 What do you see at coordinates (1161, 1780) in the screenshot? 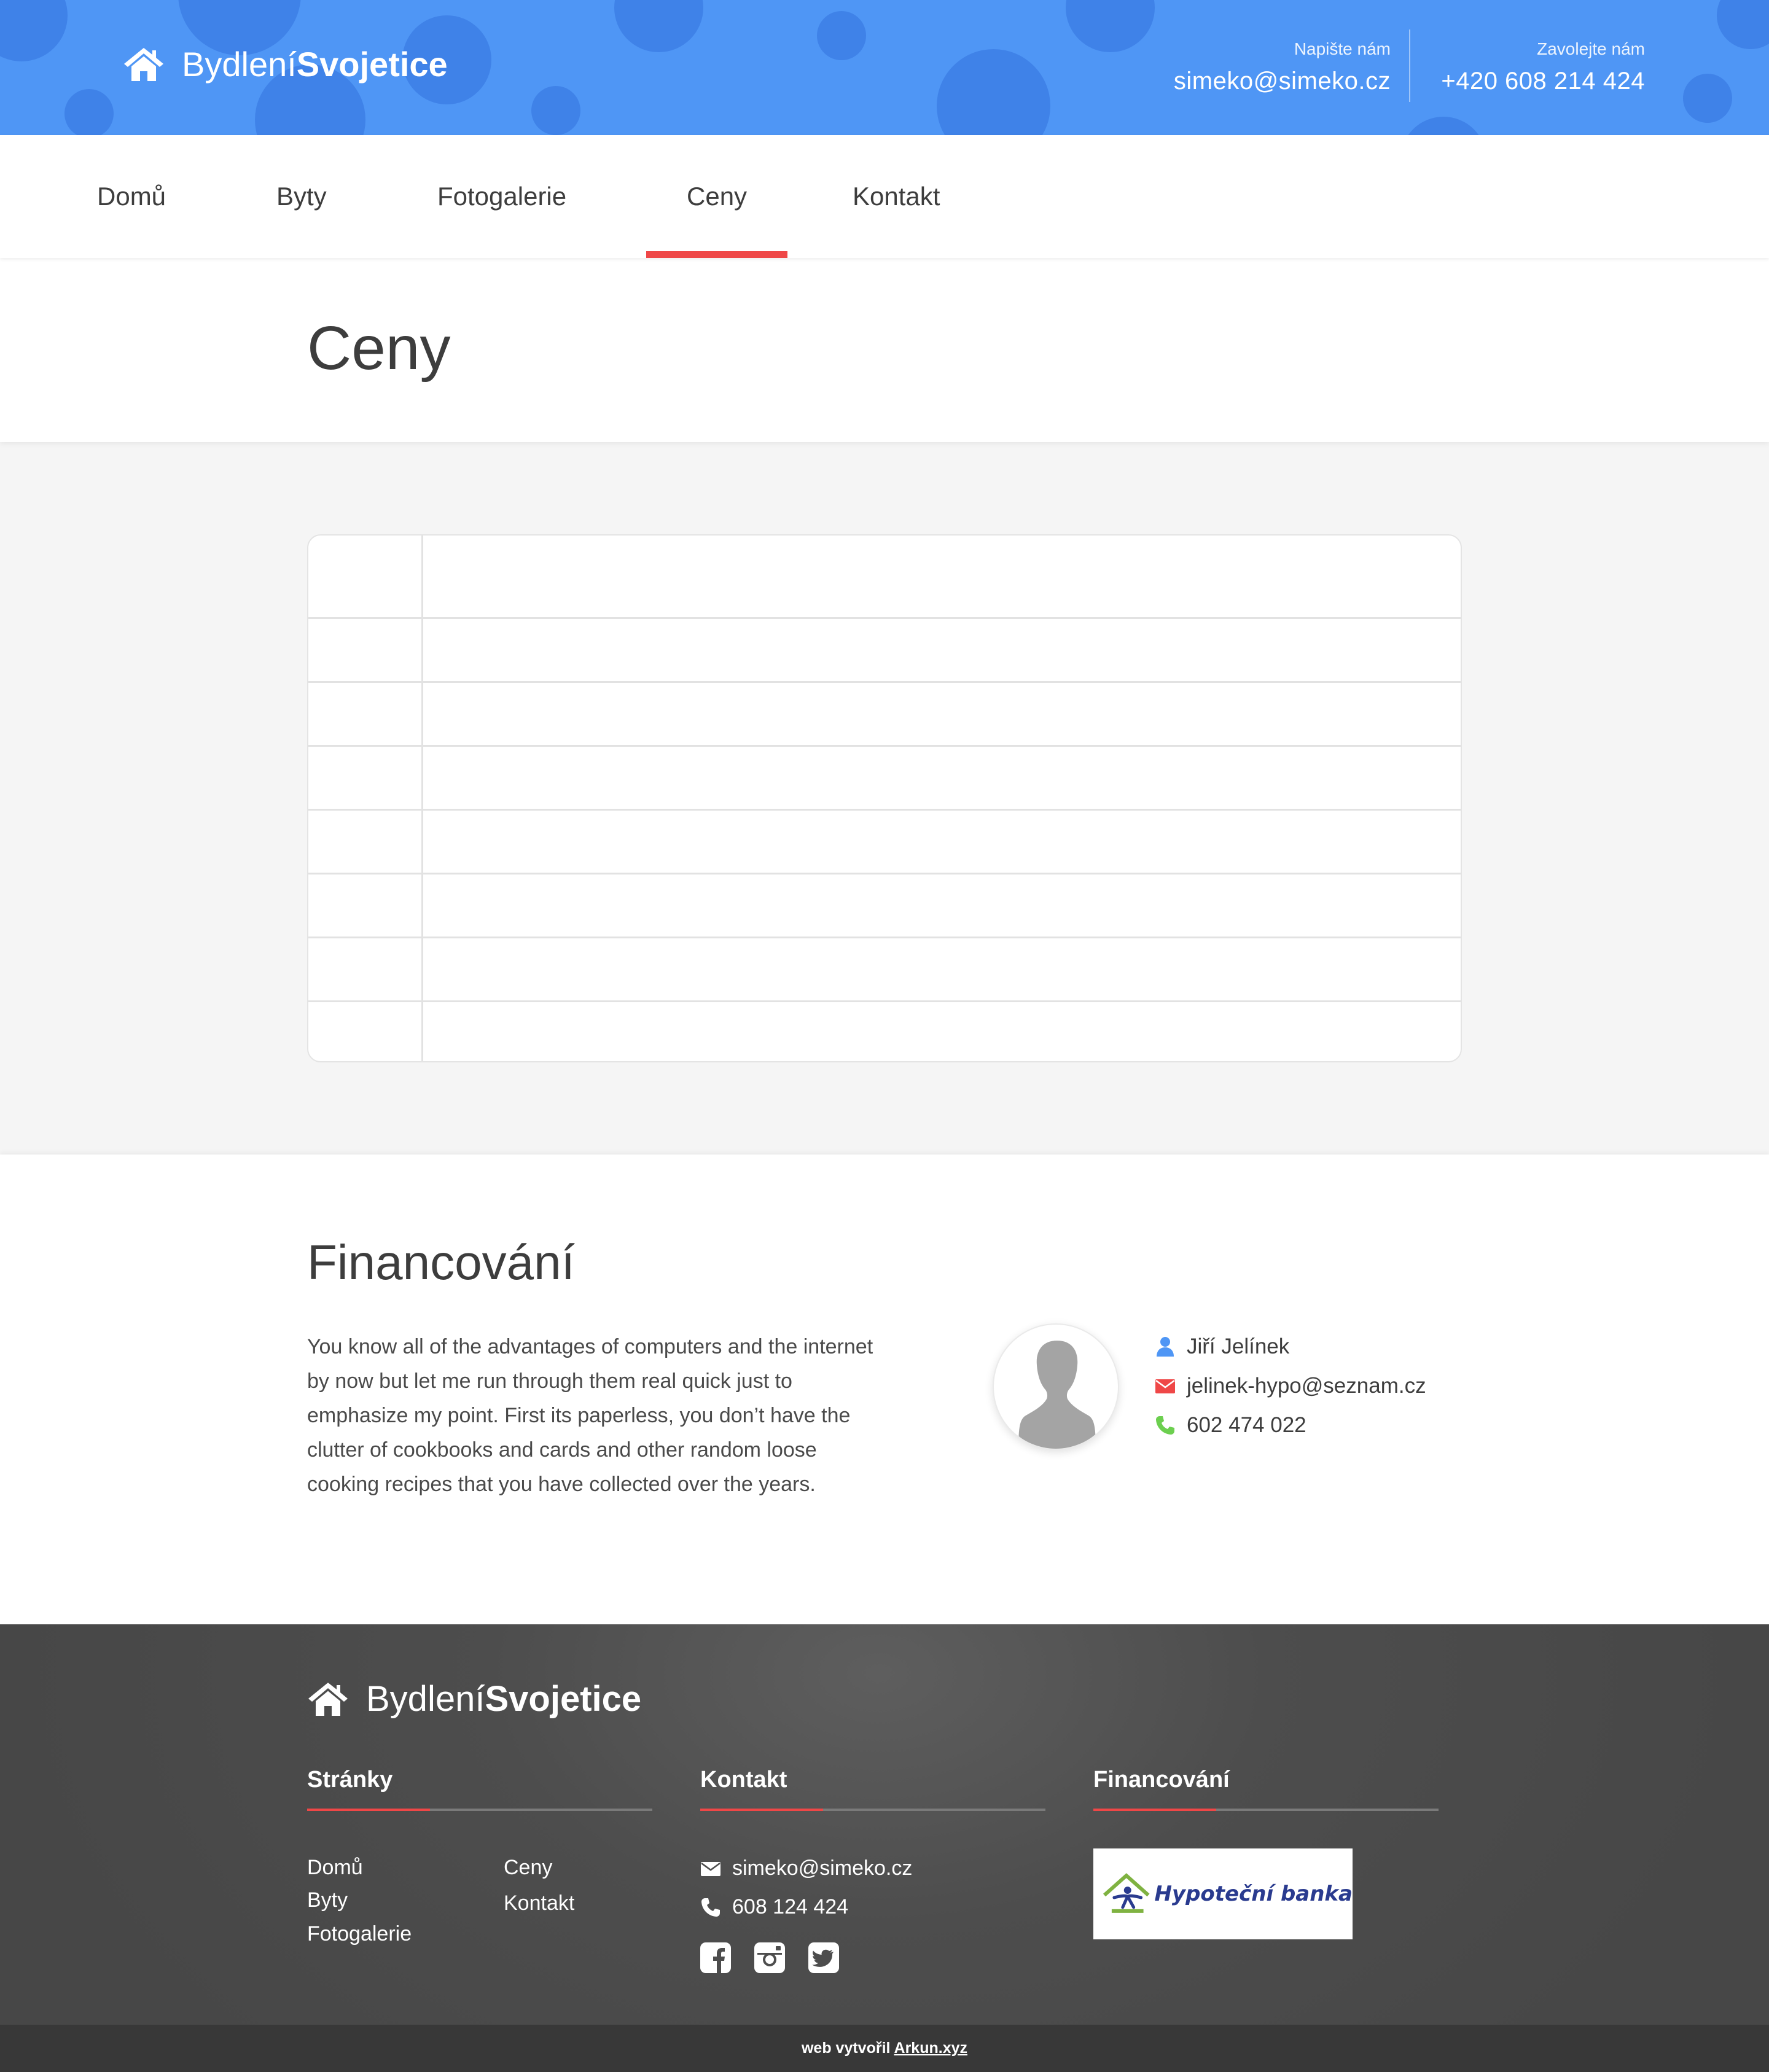
I see `footer-financing-title: Financování` at bounding box center [1161, 1780].